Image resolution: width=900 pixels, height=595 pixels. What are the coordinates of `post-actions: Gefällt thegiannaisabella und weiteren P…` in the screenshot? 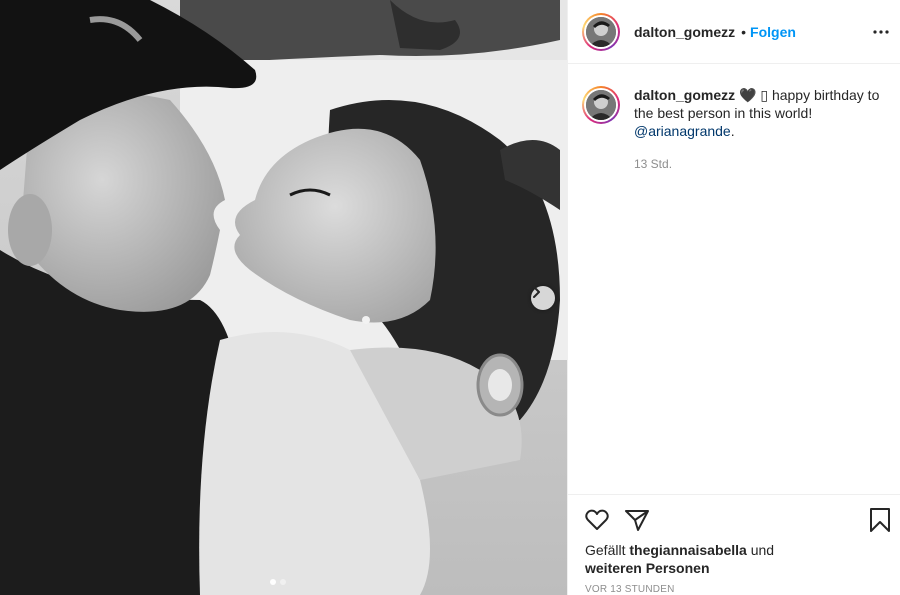 It's located at (734, 544).